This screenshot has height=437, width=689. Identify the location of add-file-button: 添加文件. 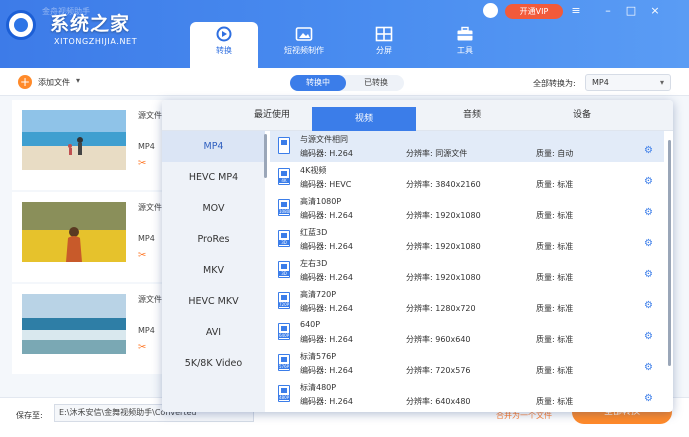
(54, 82).